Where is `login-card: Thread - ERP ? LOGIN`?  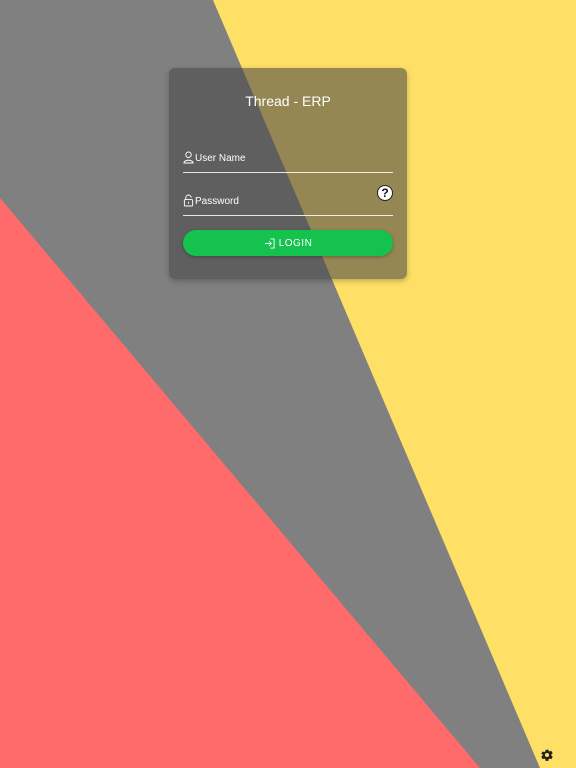 login-card: Thread - ERP ? LOGIN is located at coordinates (288, 173).